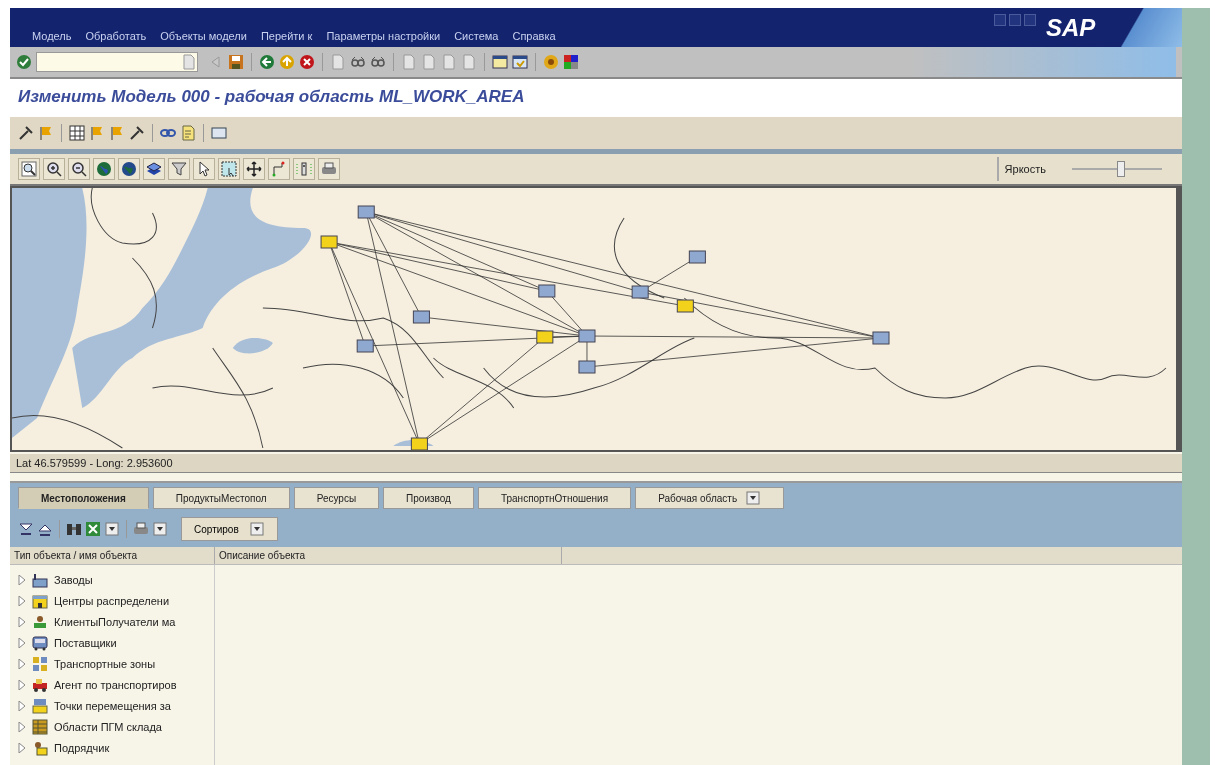 The height and width of the screenshot is (765, 1226). What do you see at coordinates (307, 62) in the screenshot?
I see `cancel-icon` at bounding box center [307, 62].